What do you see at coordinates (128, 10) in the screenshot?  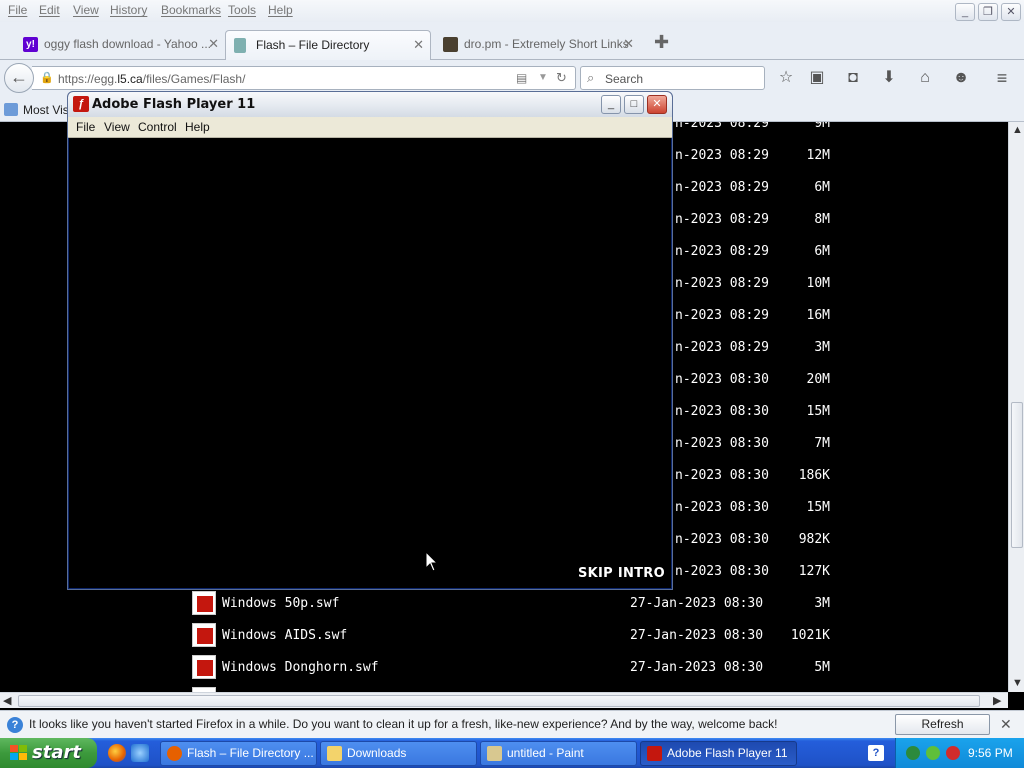 I see `menu-history: History` at bounding box center [128, 10].